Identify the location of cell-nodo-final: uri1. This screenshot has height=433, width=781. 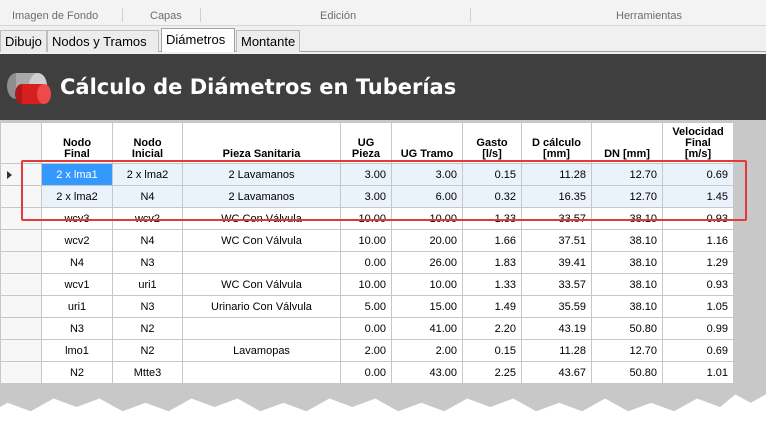
(77, 306).